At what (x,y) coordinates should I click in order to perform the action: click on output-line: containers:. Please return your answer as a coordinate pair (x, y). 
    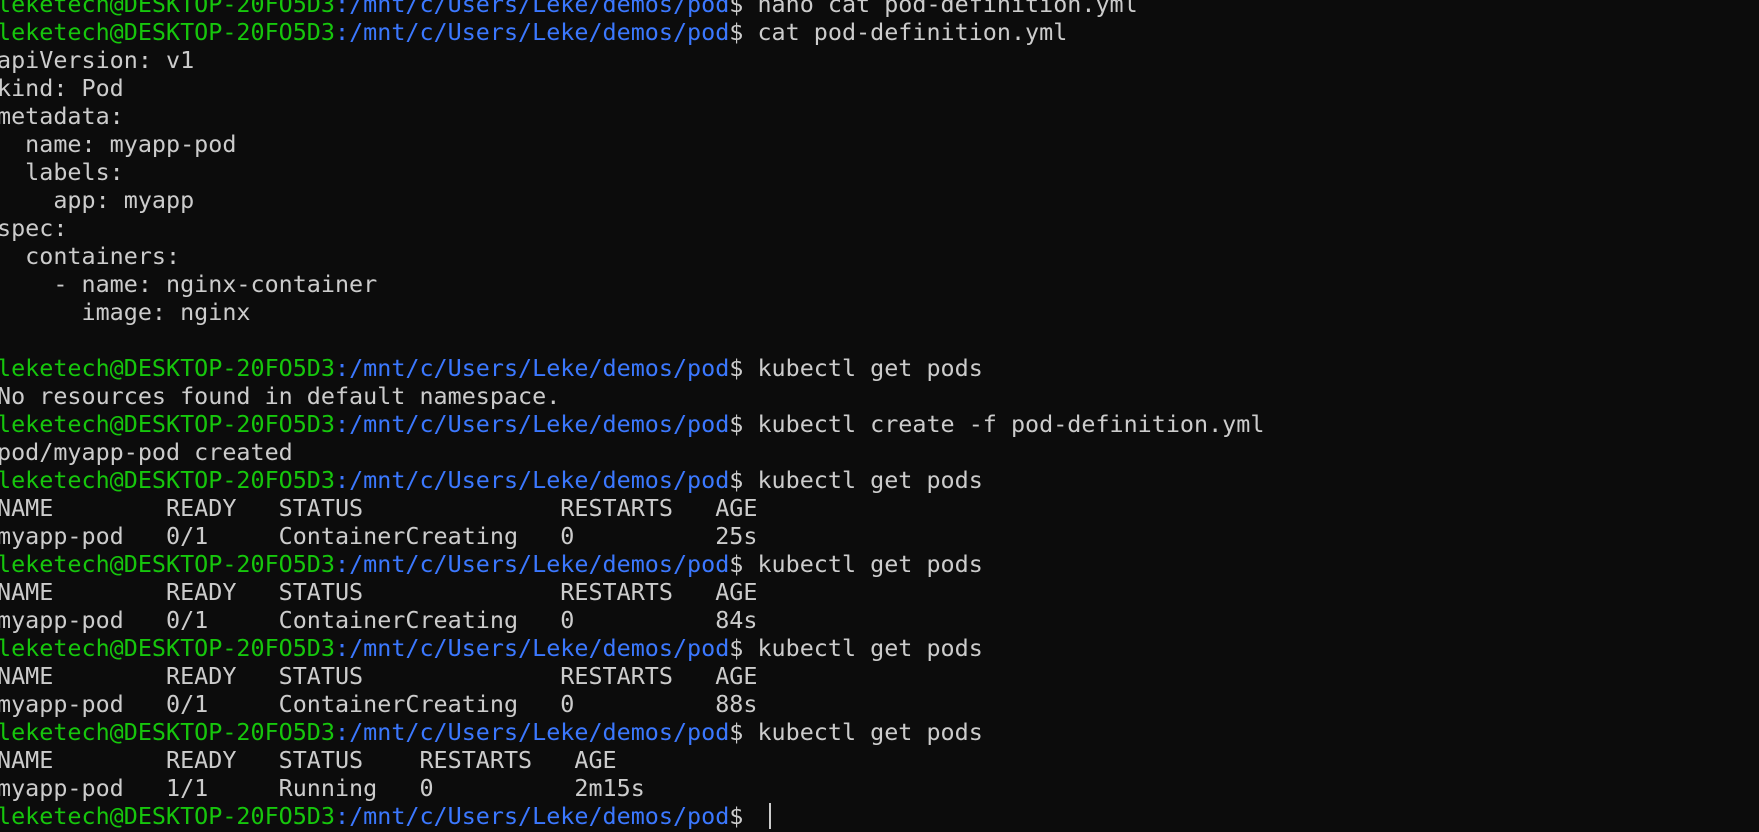
    Looking at the image, I should click on (90, 256).